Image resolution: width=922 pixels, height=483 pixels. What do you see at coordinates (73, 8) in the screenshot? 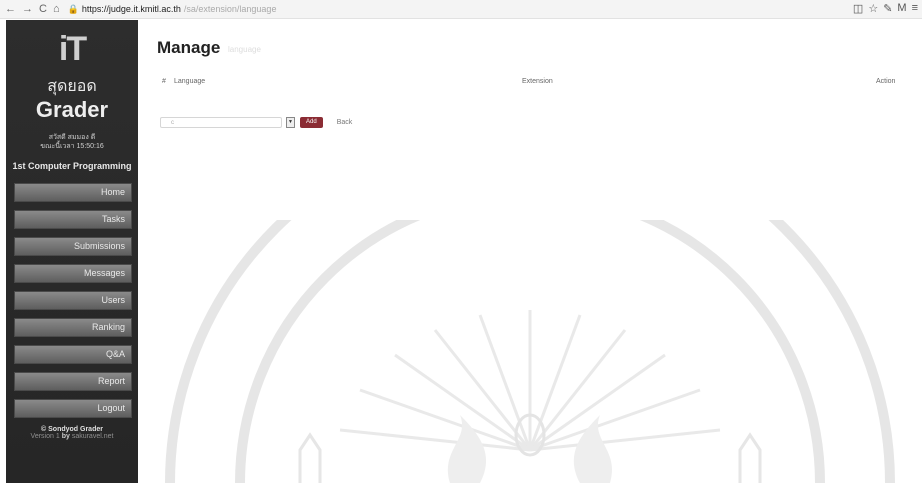
I see `lock-icon: 🔒` at bounding box center [73, 8].